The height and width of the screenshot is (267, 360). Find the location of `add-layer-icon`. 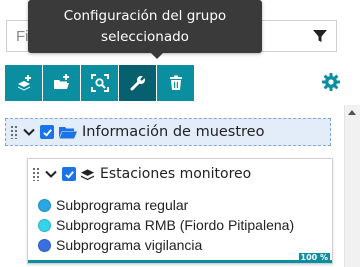

add-layer-icon is located at coordinates (24, 83).